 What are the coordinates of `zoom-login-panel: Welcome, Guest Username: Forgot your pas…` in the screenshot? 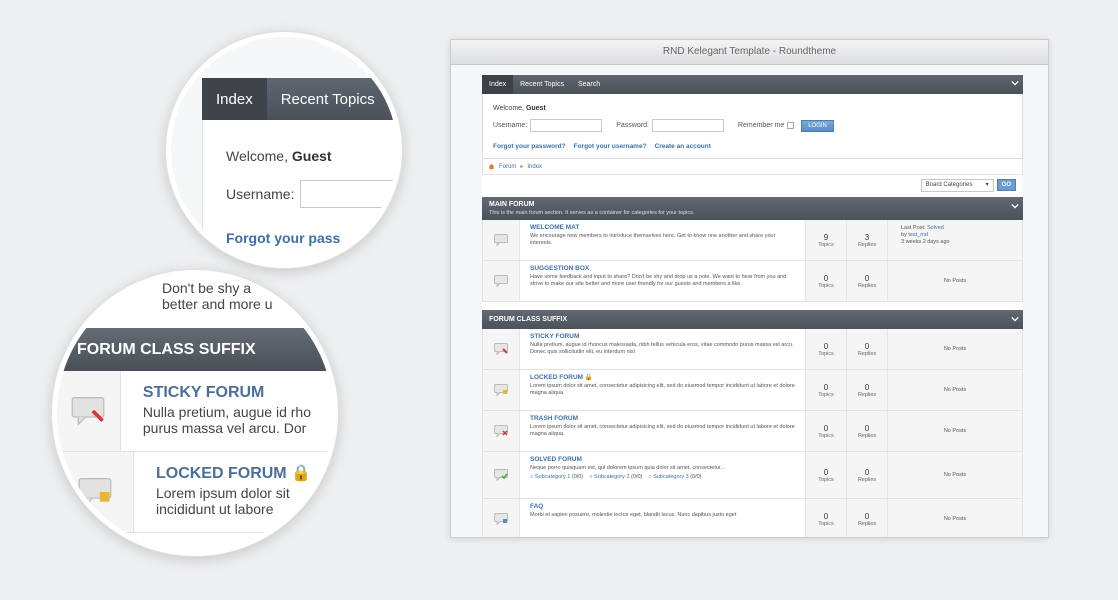 It's located at (299, 191).